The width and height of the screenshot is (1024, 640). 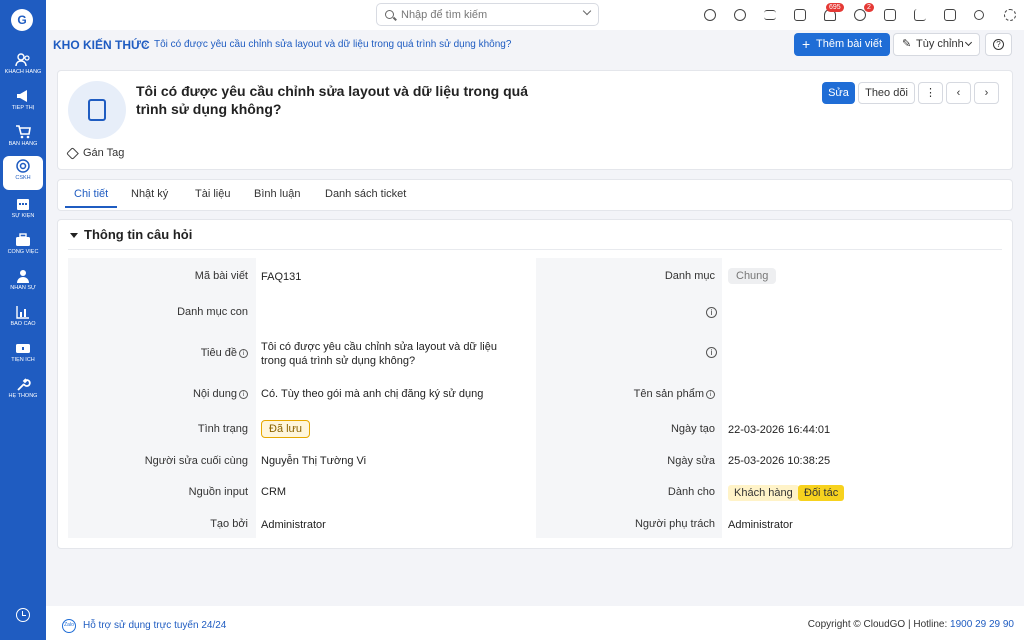 I want to click on content-label: Nội dung i, so click(x=220, y=394).